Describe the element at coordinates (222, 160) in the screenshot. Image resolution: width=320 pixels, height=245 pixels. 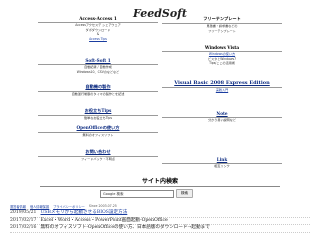
I see `right-category-title: Link` at that location.